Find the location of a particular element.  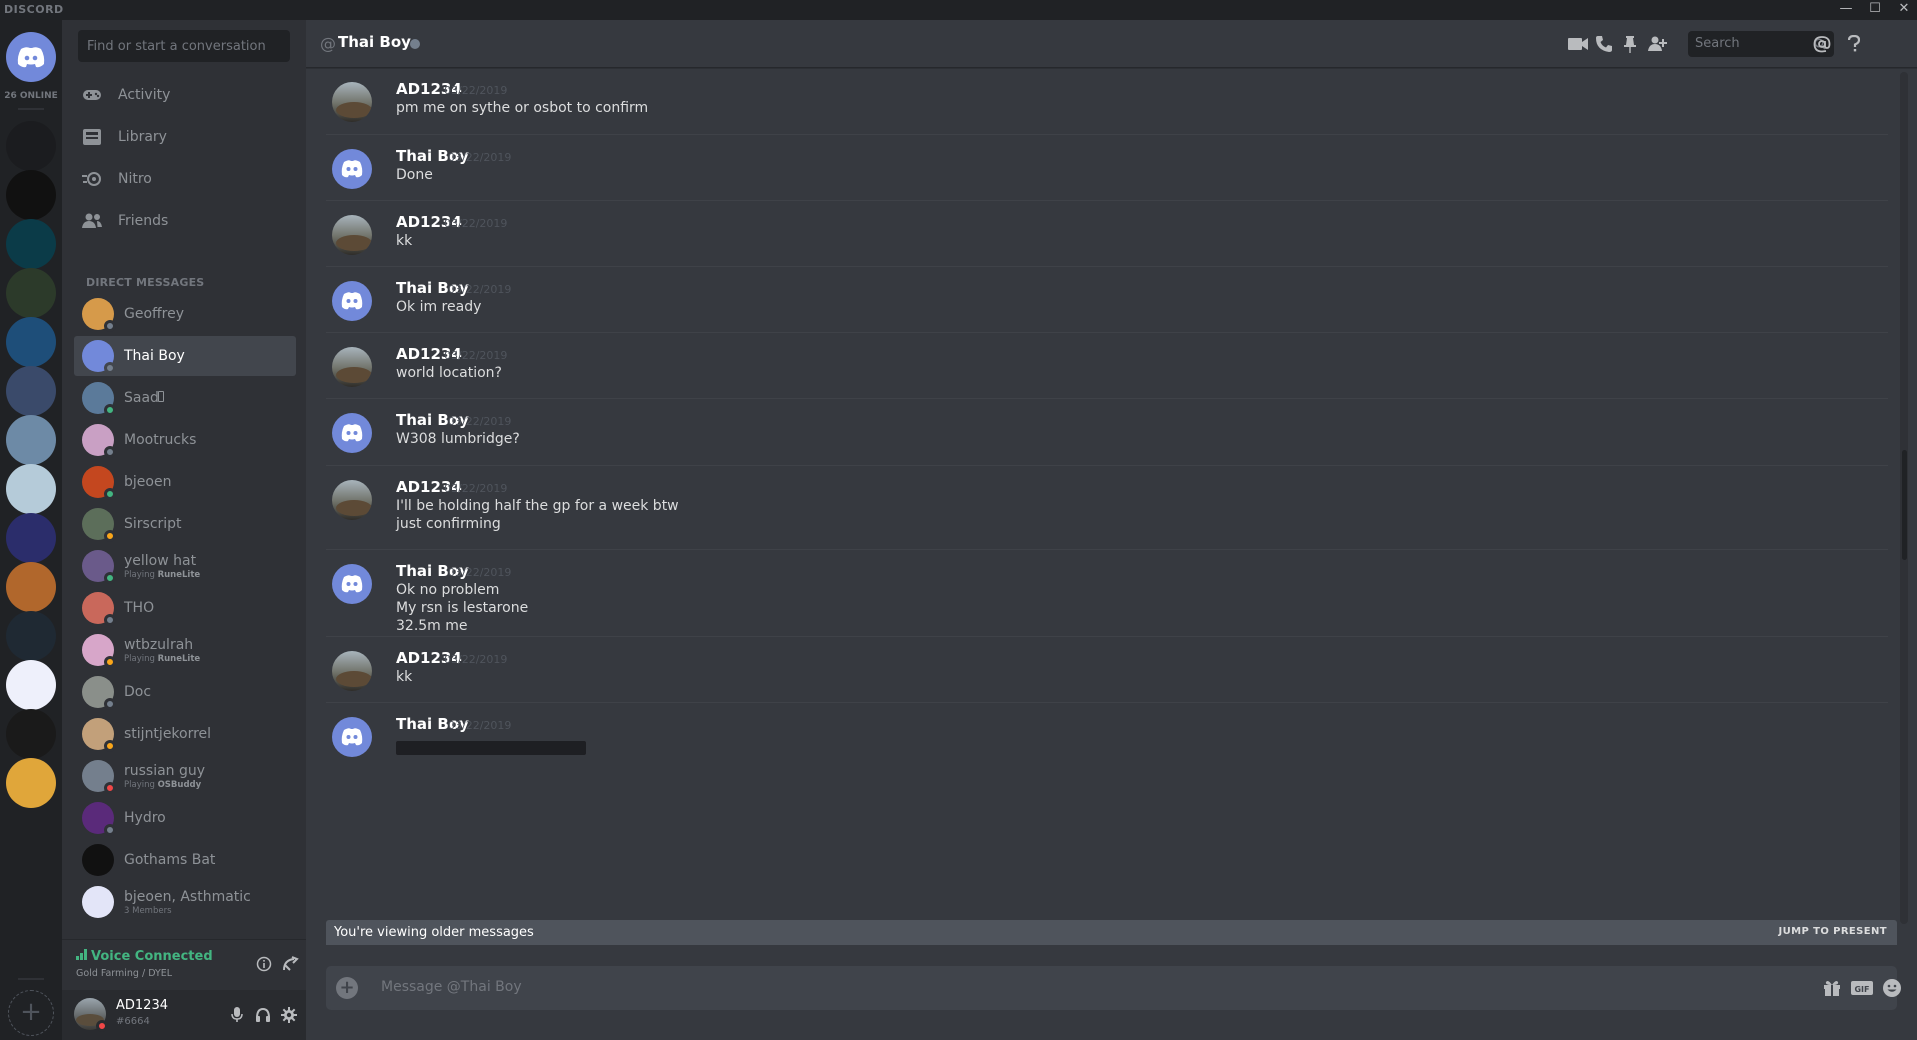

close-button: ✕ is located at coordinates (1904, 8).